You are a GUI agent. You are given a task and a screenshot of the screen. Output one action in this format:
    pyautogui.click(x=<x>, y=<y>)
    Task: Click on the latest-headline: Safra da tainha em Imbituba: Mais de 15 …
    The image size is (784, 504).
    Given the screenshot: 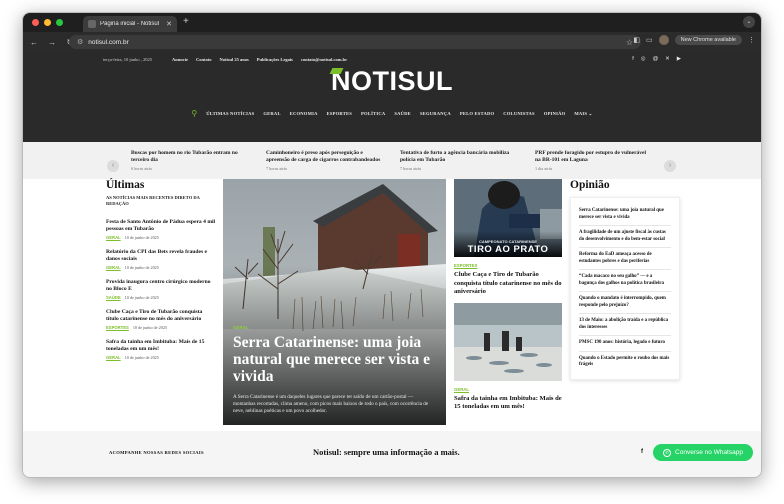 What is the action you would take?
    pyautogui.click(x=161, y=346)
    